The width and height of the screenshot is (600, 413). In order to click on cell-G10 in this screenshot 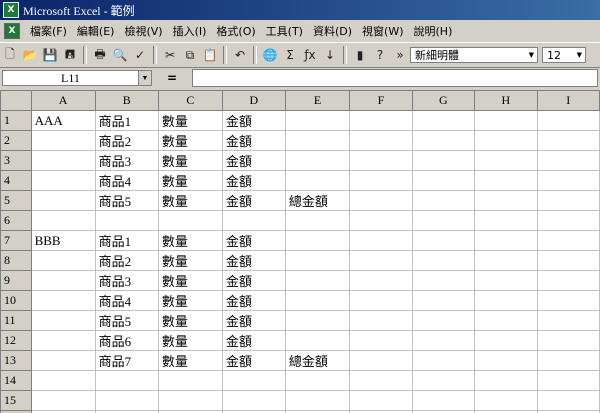, I will do `click(443, 300)`.